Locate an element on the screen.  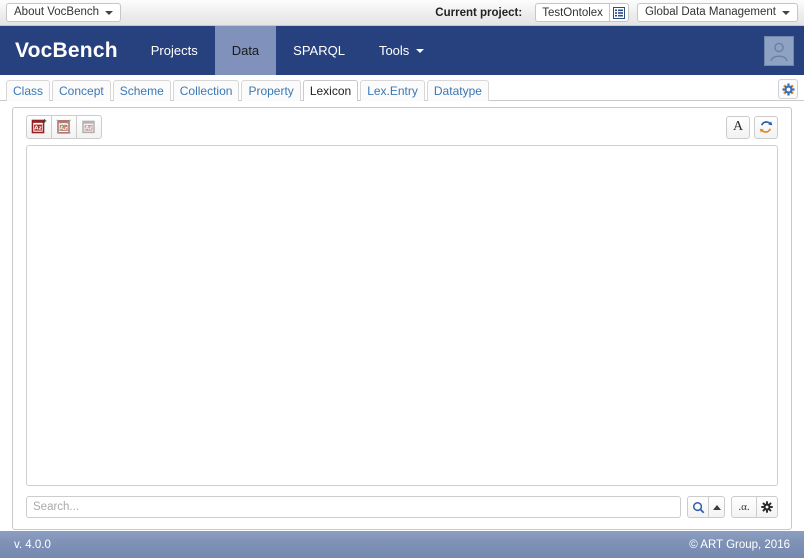
nav-item-sparql: SPARQL is located at coordinates (319, 50).